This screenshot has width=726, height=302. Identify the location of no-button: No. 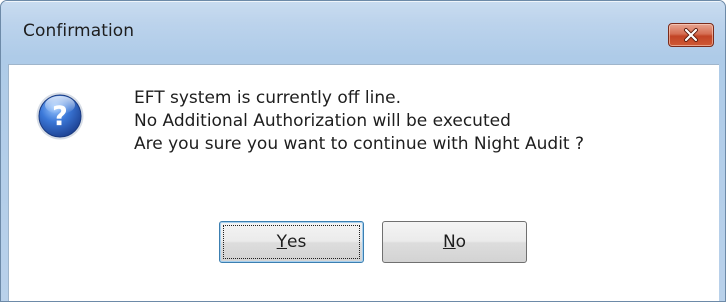
(454, 242).